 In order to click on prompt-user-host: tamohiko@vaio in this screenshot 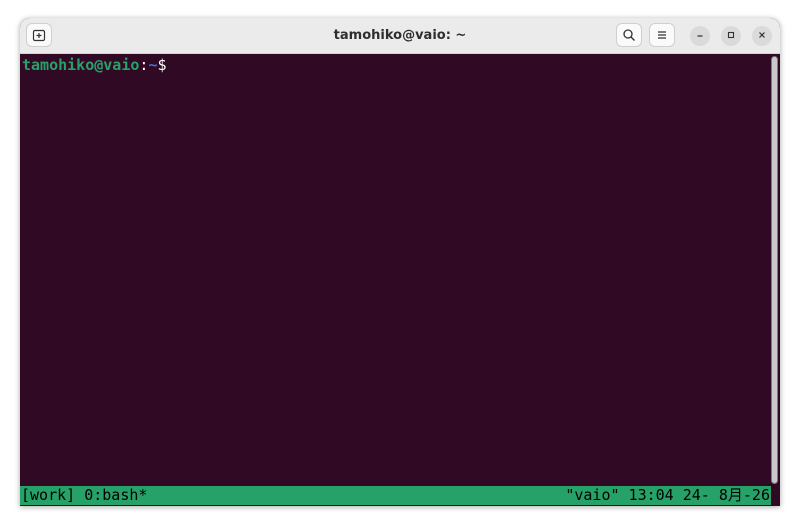, I will do `click(81, 65)`.